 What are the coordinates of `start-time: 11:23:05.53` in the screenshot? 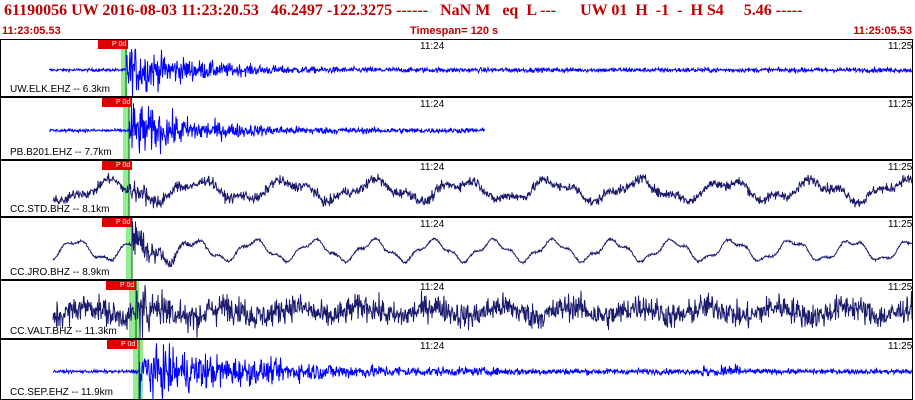 It's located at (31, 31).